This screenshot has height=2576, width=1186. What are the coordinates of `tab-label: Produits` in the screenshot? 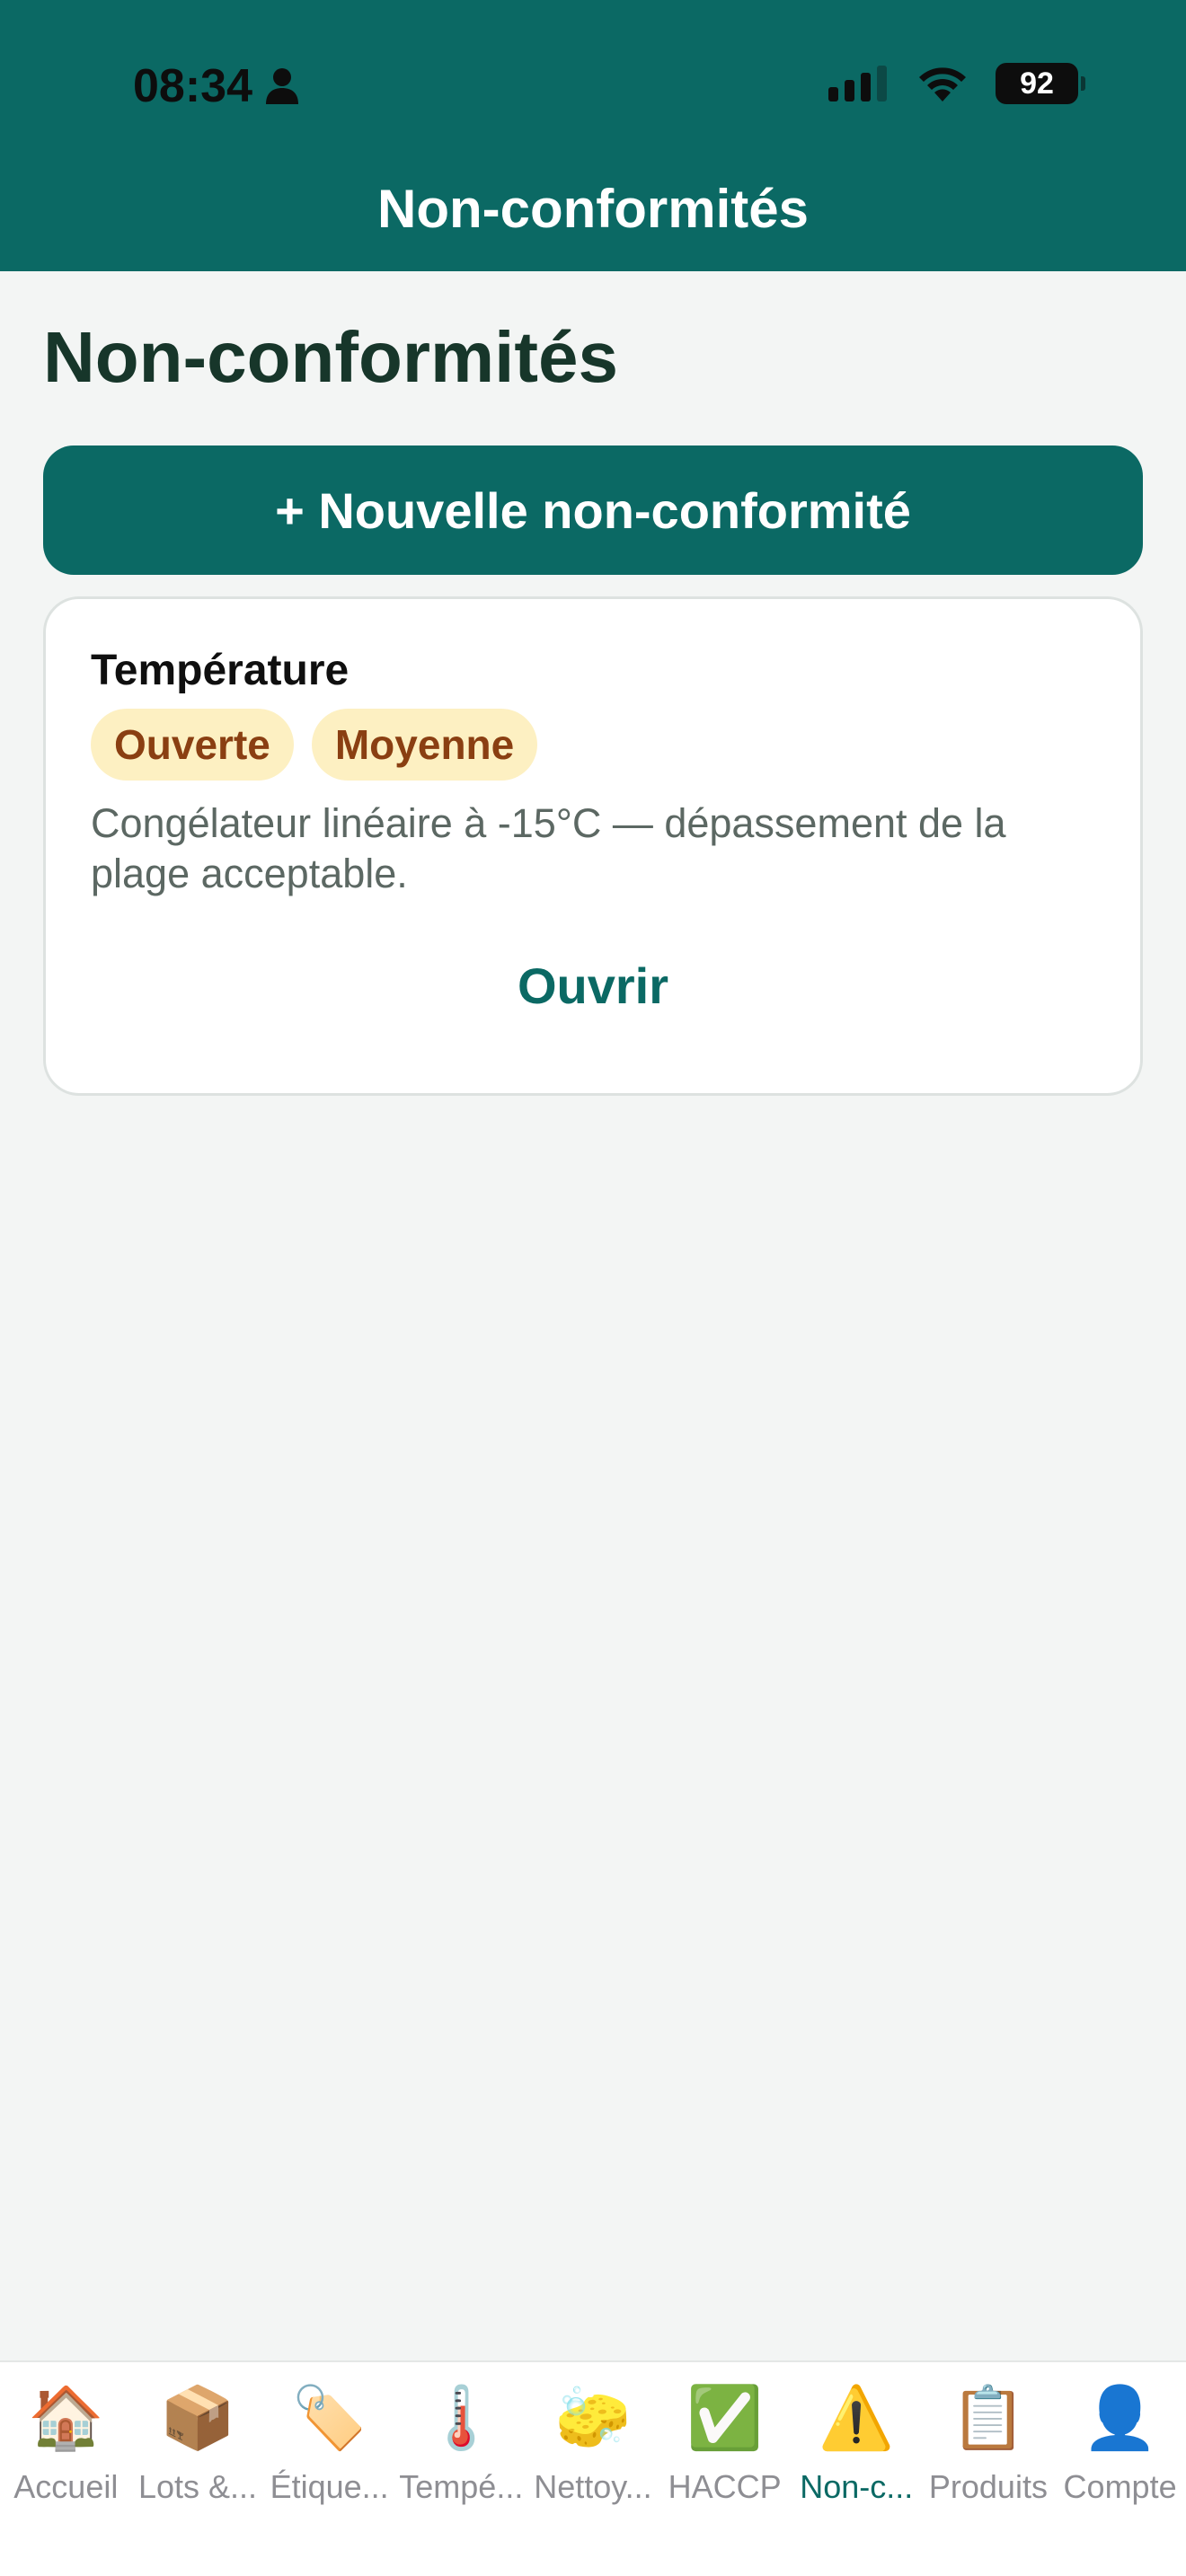 It's located at (988, 2486).